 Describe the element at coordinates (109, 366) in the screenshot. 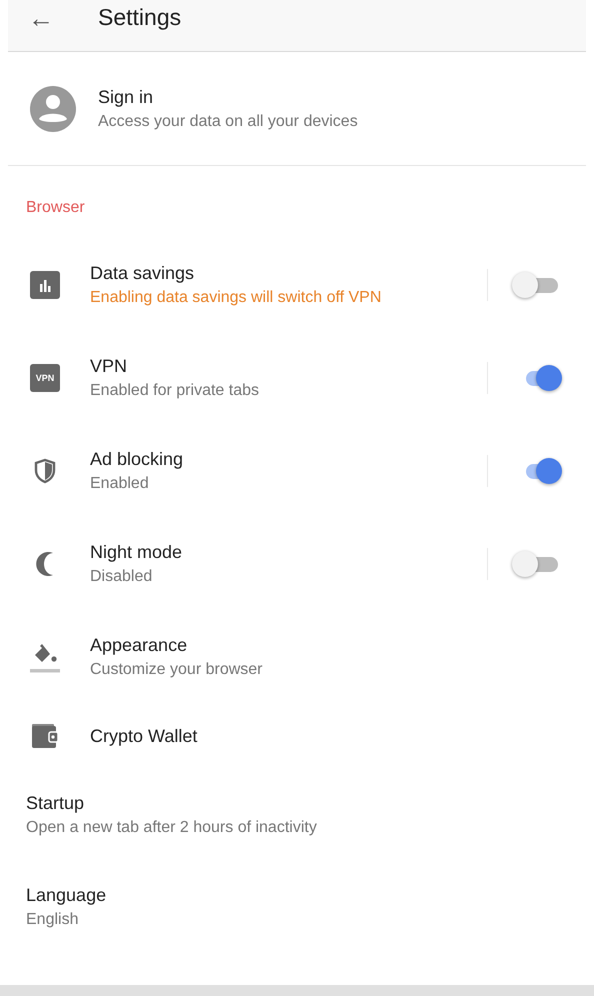

I see `setting-title: VPN` at that location.